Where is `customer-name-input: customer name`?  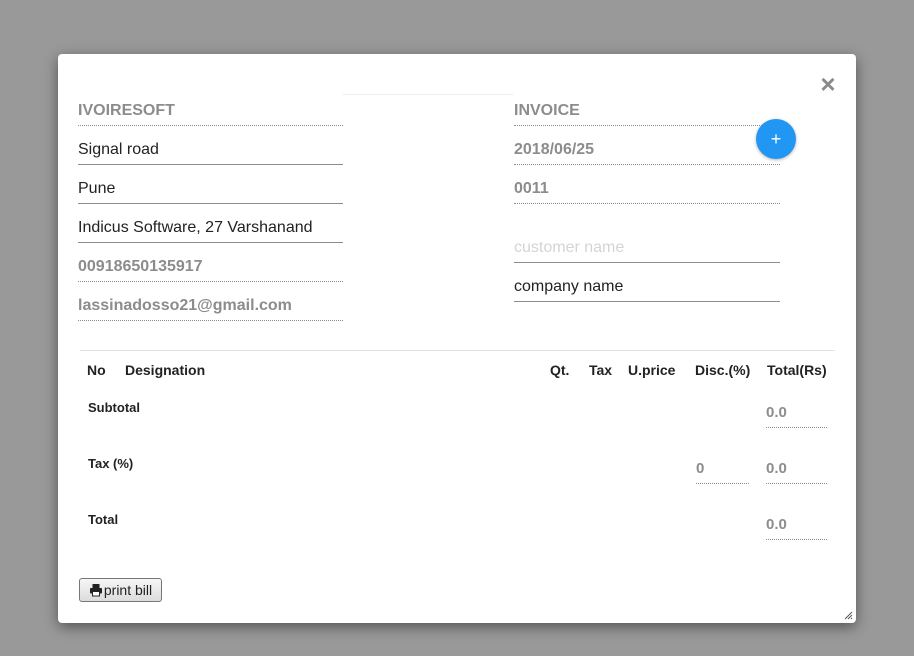
customer-name-input: customer name is located at coordinates (647, 247).